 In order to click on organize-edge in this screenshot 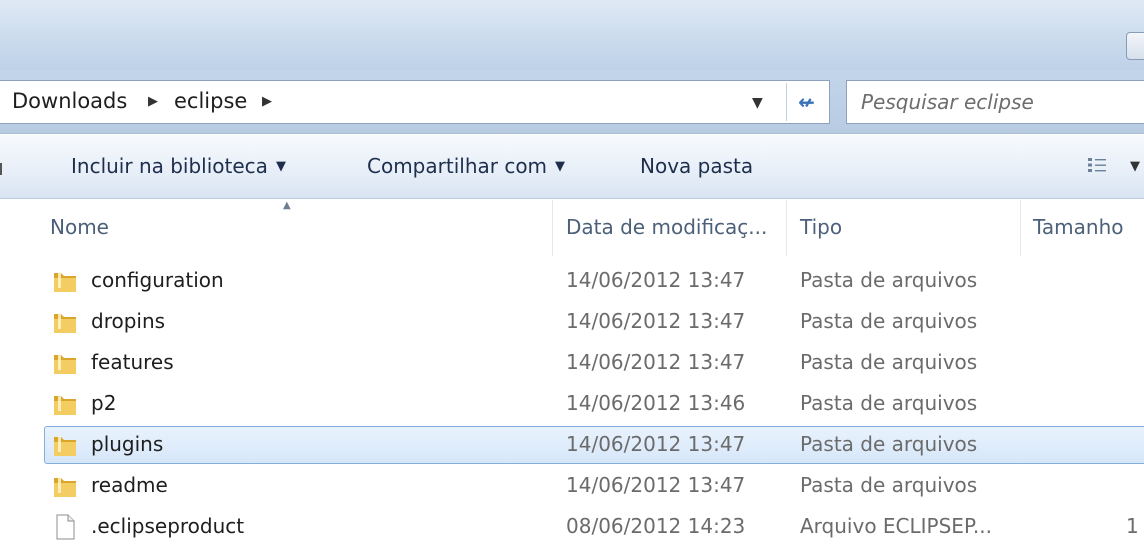, I will do `click(2, 169)`.